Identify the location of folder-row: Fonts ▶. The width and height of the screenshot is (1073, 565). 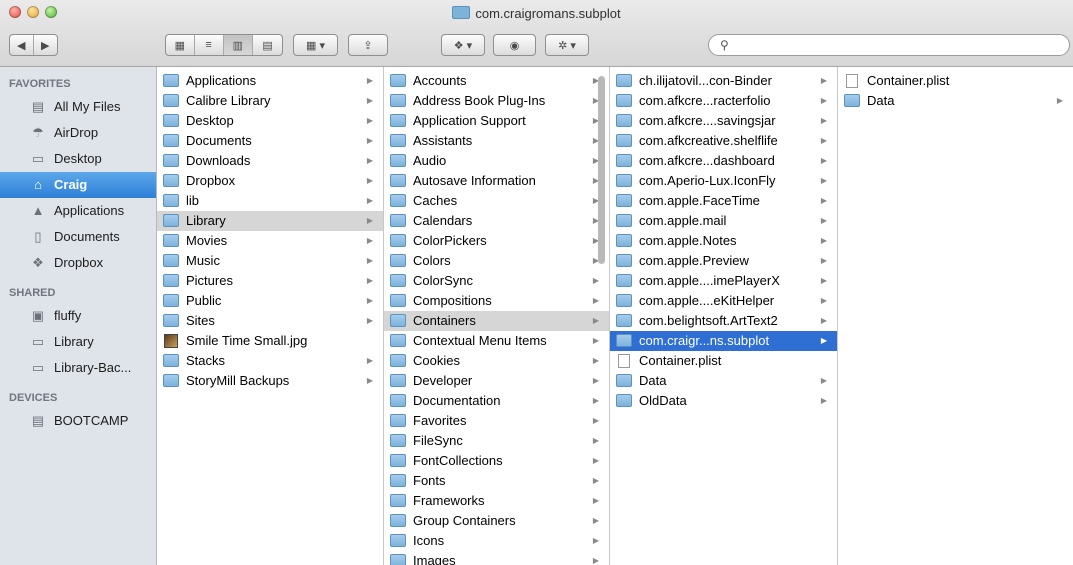
(496, 481).